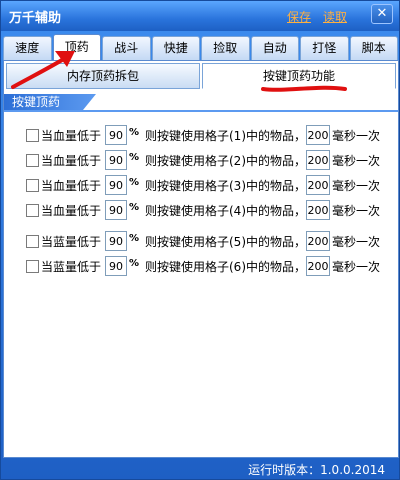  What do you see at coordinates (225, 267) in the screenshot?
I see `action-label: 则按键使用格子(6)中的物品，` at bounding box center [225, 267].